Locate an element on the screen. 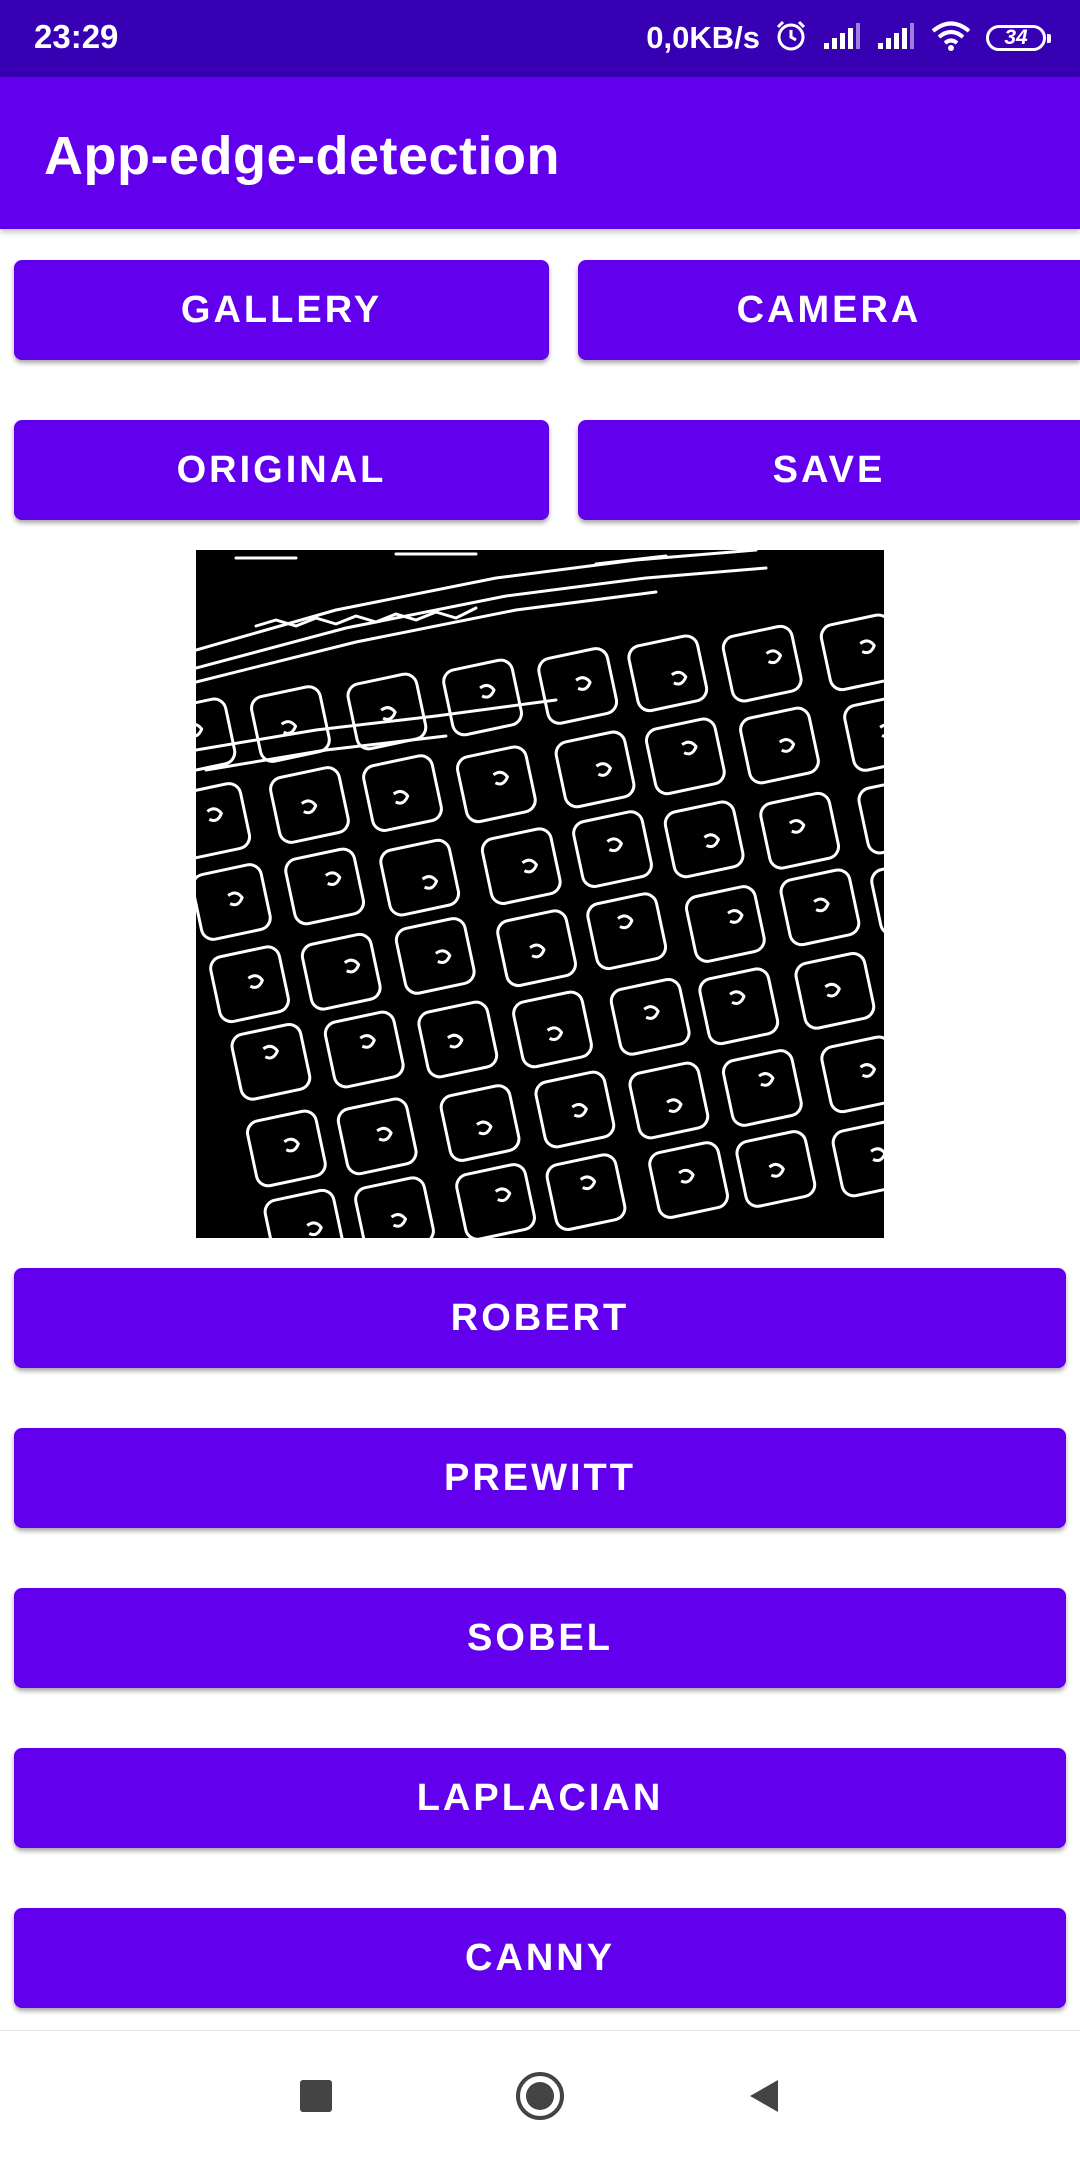 The width and height of the screenshot is (1080, 2161). alarm-icon is located at coordinates (791, 38).